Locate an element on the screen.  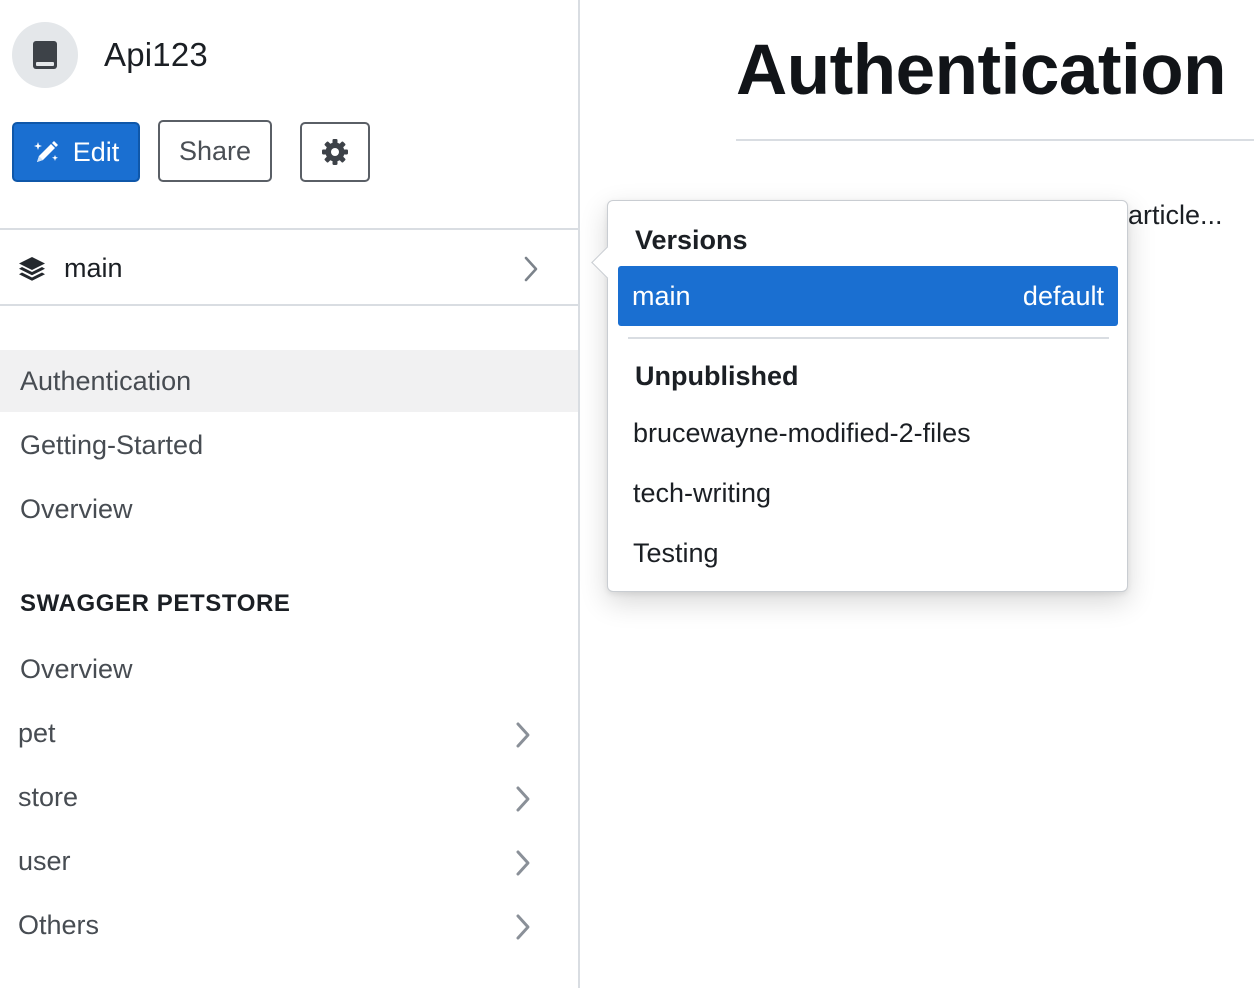
sidebar-item-authentication: Authentication is located at coordinates (289, 381).